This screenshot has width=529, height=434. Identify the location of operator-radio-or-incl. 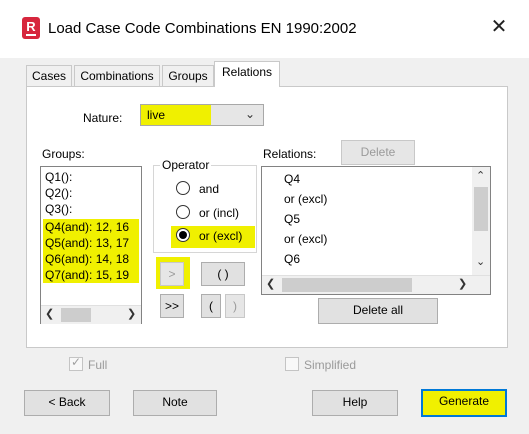
(183, 212).